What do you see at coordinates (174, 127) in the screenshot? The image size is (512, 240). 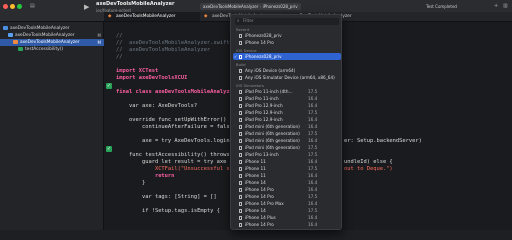 I see `code-line: continueAfterFailure = false` at bounding box center [174, 127].